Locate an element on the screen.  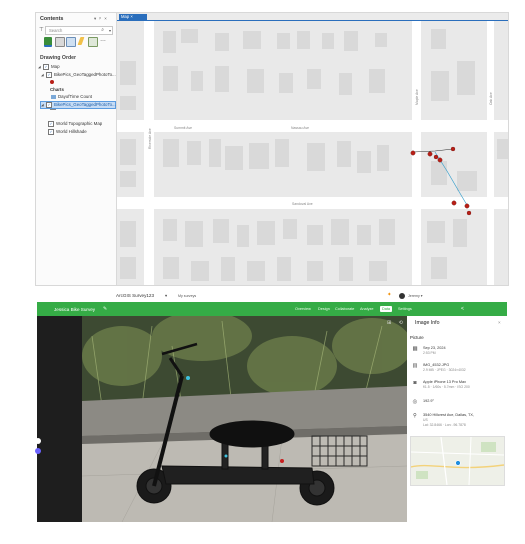
tab-analyze: Analyze is located at coordinates (367, 309).